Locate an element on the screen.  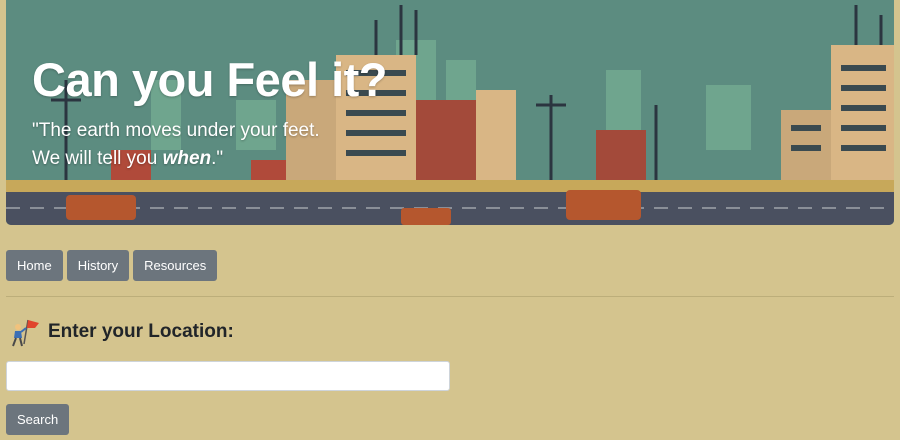
tagline-line-2-prefix: We will tell you is located at coordinates (97, 158).